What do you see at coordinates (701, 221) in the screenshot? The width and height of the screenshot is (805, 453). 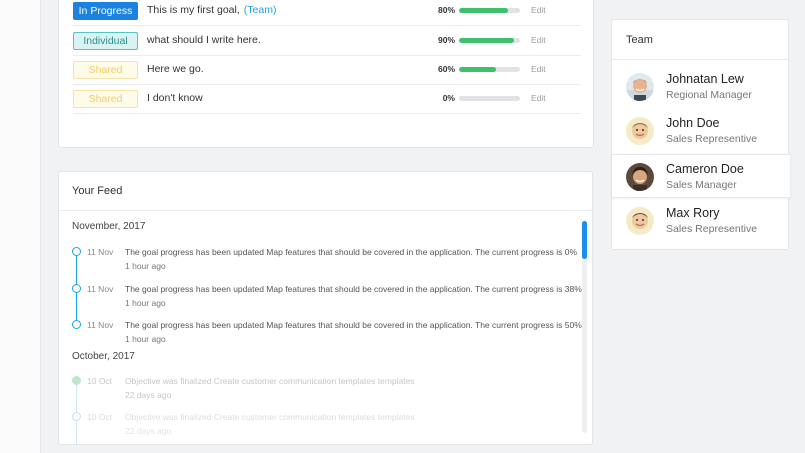 I see `team-member: Max Rory Sales Representive` at bounding box center [701, 221].